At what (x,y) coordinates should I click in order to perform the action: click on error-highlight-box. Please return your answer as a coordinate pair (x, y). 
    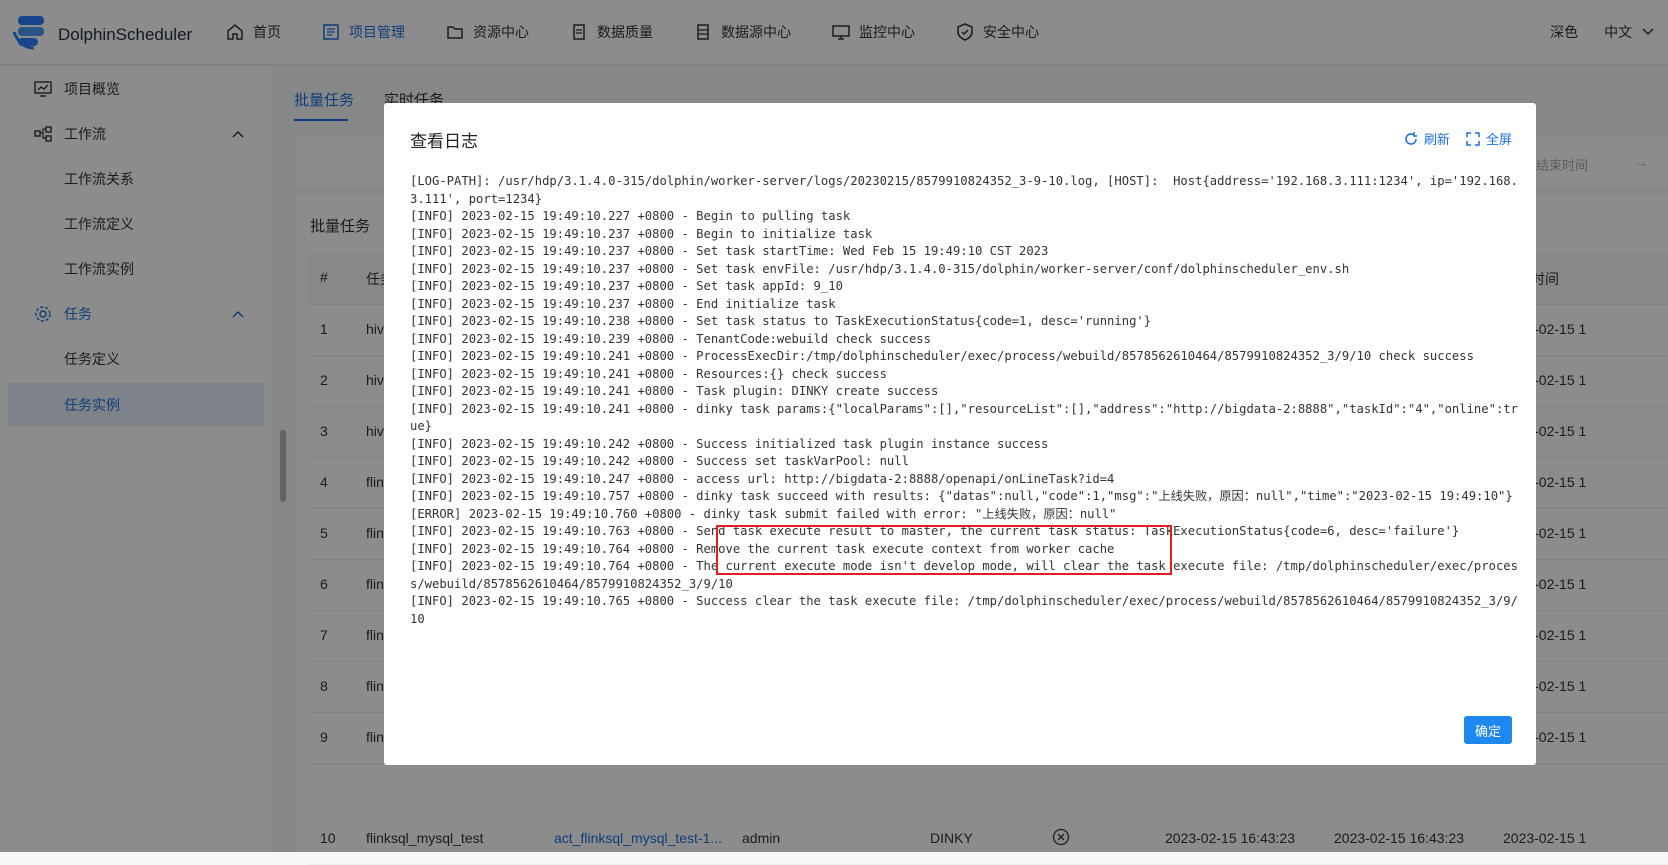
    Looking at the image, I should click on (944, 550).